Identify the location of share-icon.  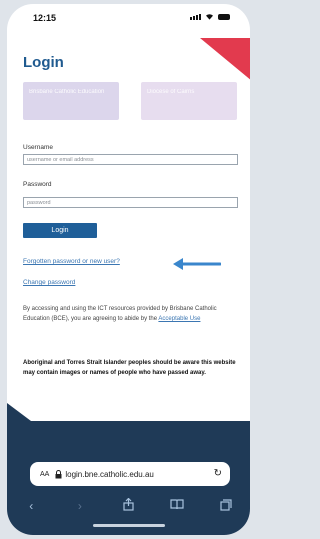
(128, 505).